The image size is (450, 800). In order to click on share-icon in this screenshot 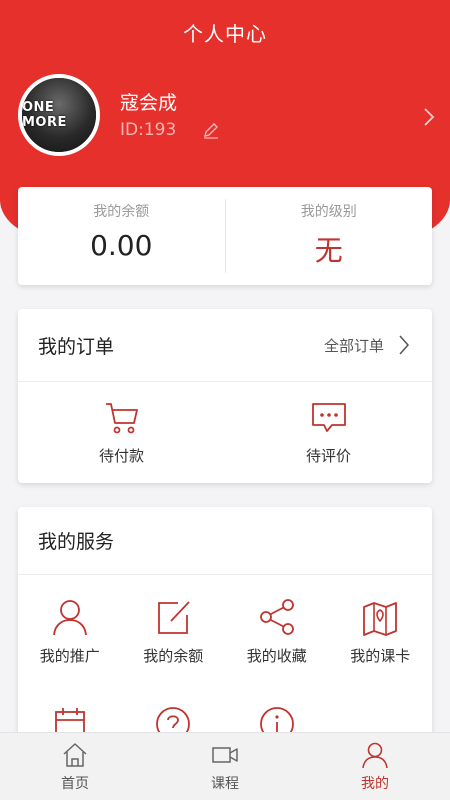, I will do `click(276, 617)`.